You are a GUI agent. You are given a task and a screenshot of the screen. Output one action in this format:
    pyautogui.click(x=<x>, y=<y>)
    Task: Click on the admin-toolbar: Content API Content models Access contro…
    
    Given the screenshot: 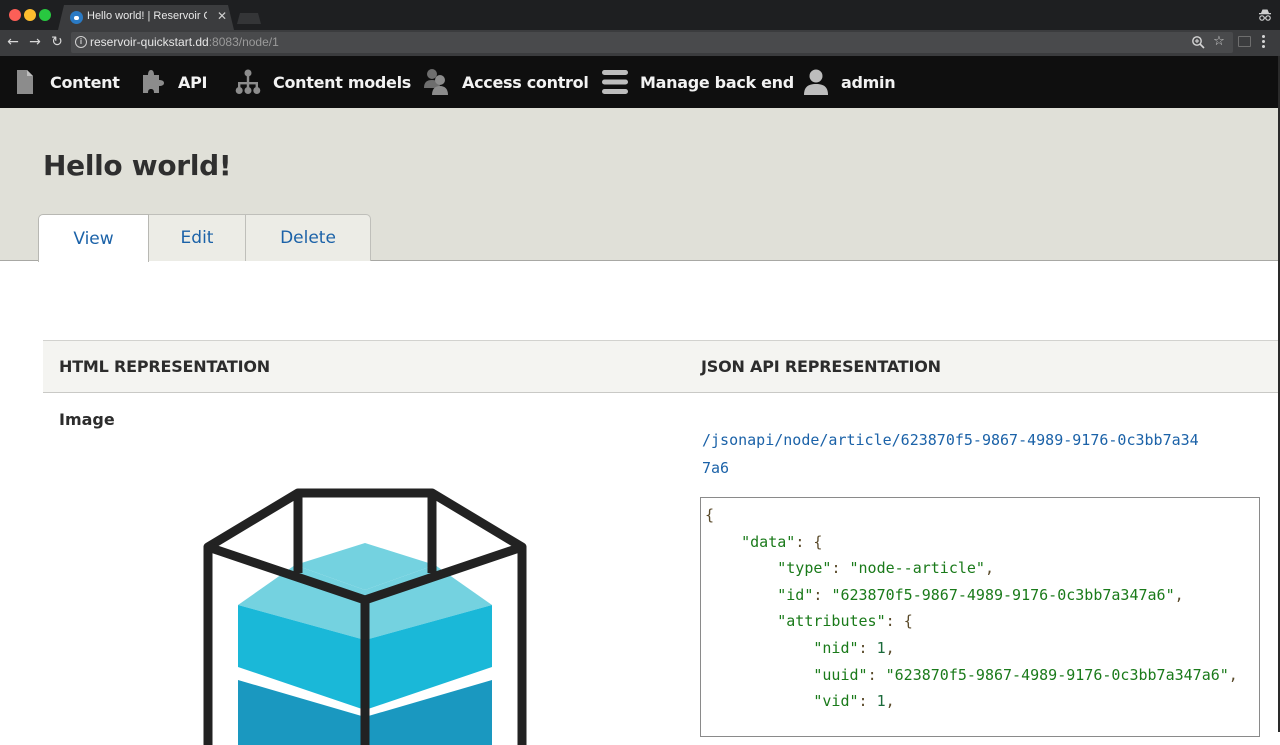 What is the action you would take?
    pyautogui.click(x=640, y=82)
    